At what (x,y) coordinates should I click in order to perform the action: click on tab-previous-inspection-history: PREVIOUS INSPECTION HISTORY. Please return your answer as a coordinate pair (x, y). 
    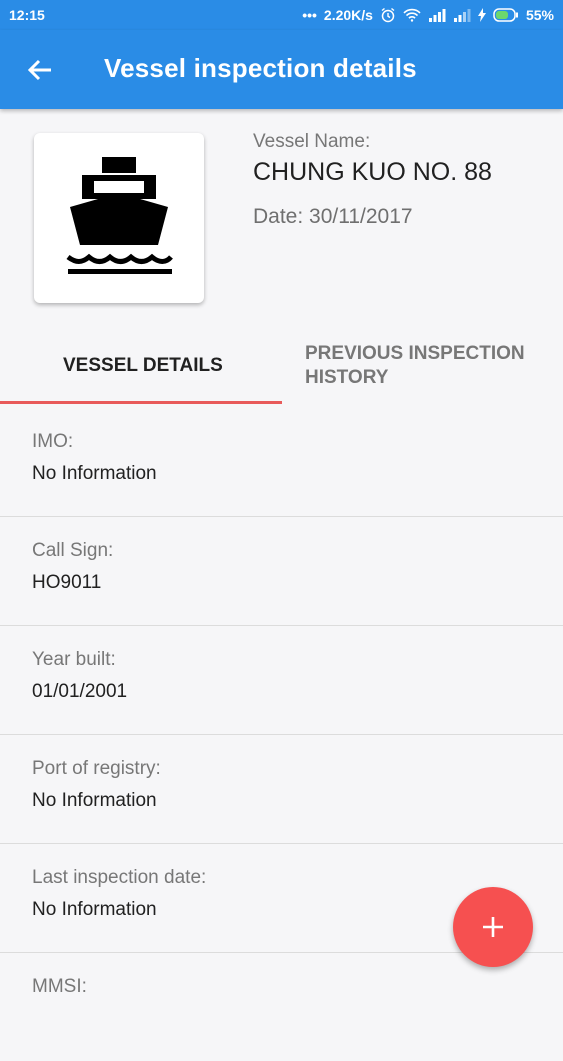
    Looking at the image, I should click on (422, 370).